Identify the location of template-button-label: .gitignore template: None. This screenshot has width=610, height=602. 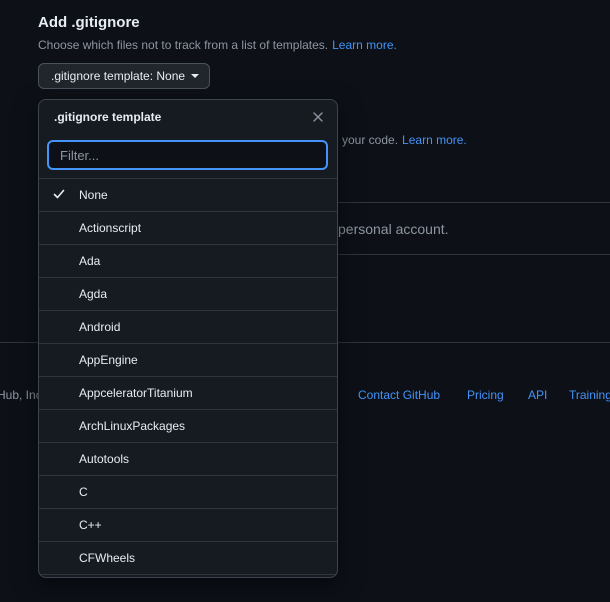
(118, 76).